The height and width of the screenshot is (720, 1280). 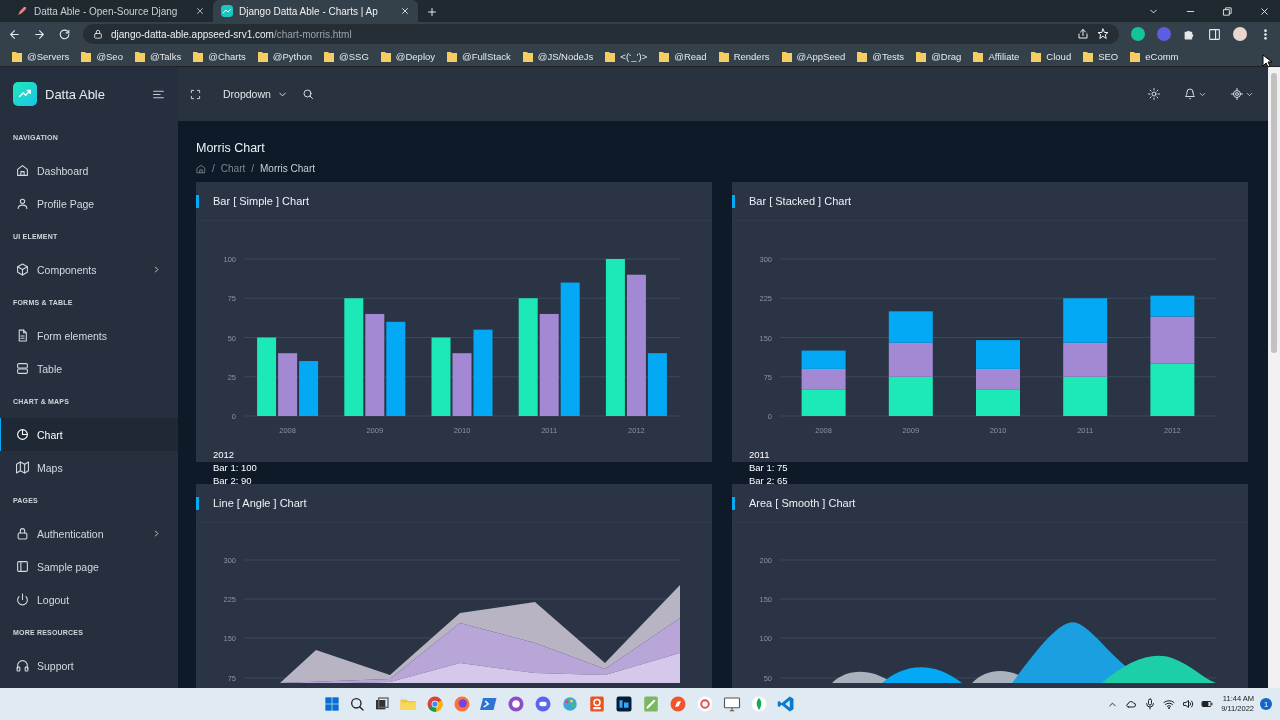 What do you see at coordinates (1083, 34) in the screenshot?
I see `share-icon` at bounding box center [1083, 34].